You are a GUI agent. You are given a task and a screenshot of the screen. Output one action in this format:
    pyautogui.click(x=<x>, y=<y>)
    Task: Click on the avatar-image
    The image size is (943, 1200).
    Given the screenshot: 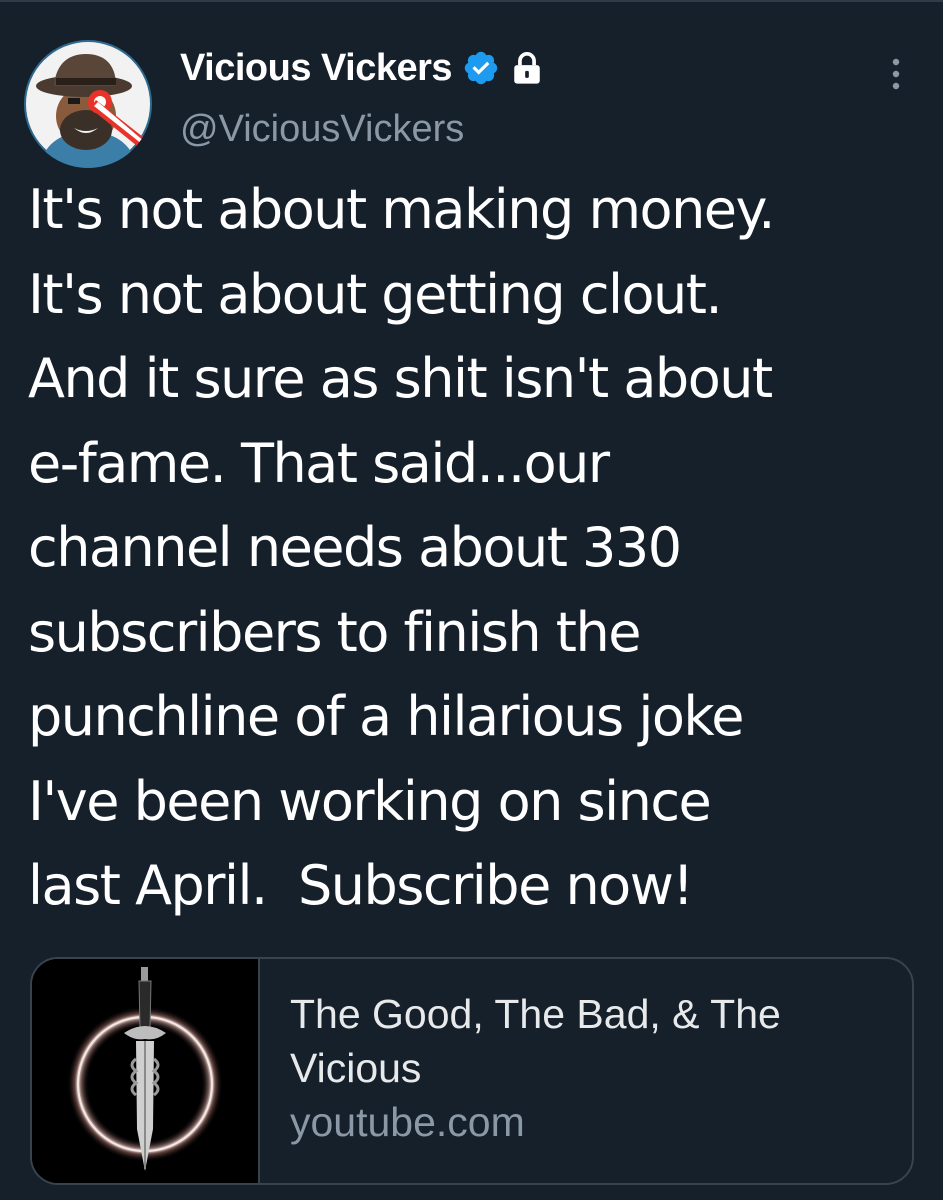 What is the action you would take?
    pyautogui.click(x=88, y=104)
    